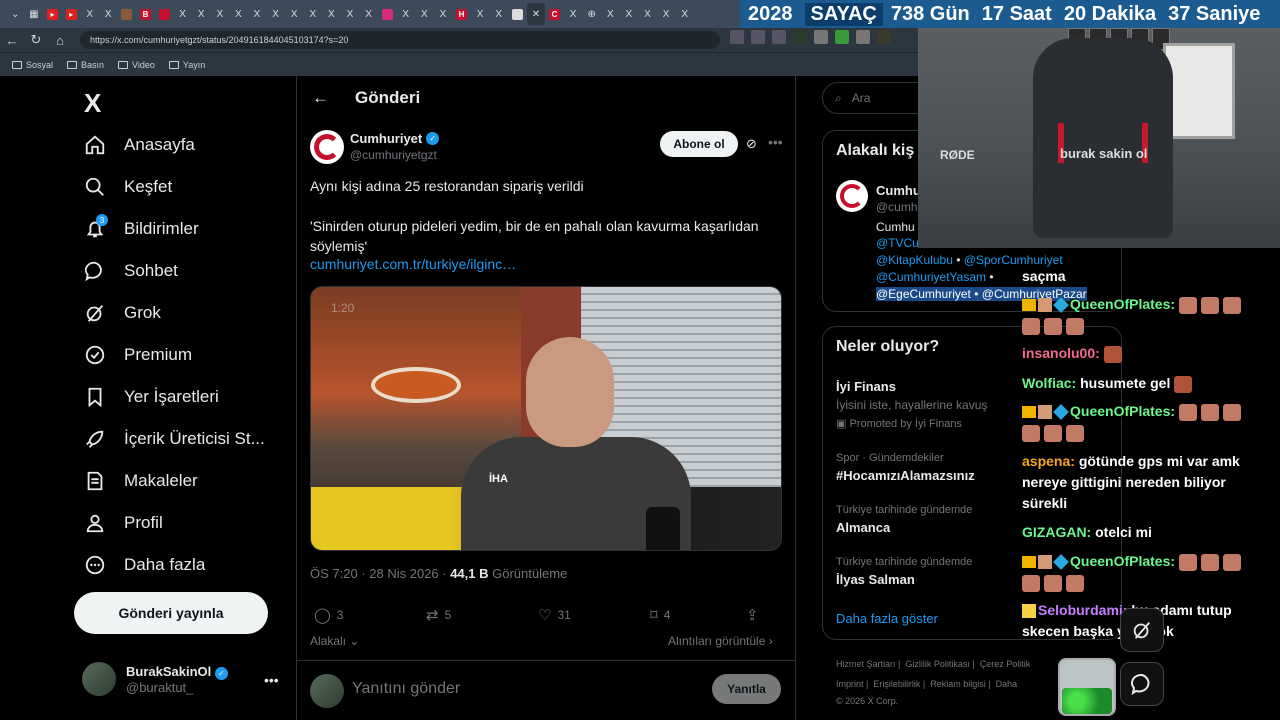 Image resolution: width=1280 pixels, height=720 pixels. What do you see at coordinates (145, 14) in the screenshot?
I see `browser-tab: B` at bounding box center [145, 14].